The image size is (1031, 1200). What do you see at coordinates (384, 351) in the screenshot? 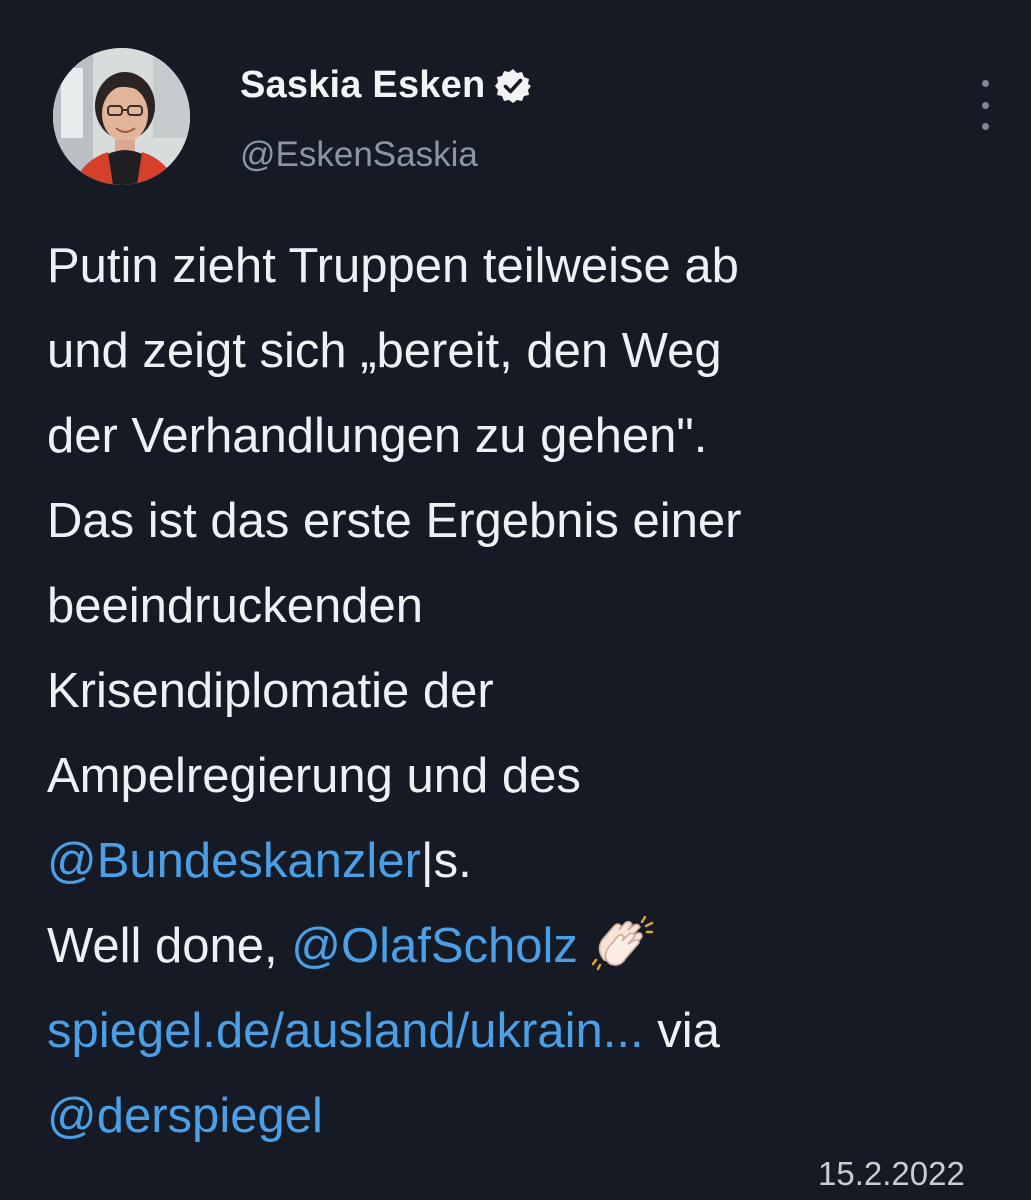
I see `tweet-line: und zeigt sich „bereit, den Weg` at bounding box center [384, 351].